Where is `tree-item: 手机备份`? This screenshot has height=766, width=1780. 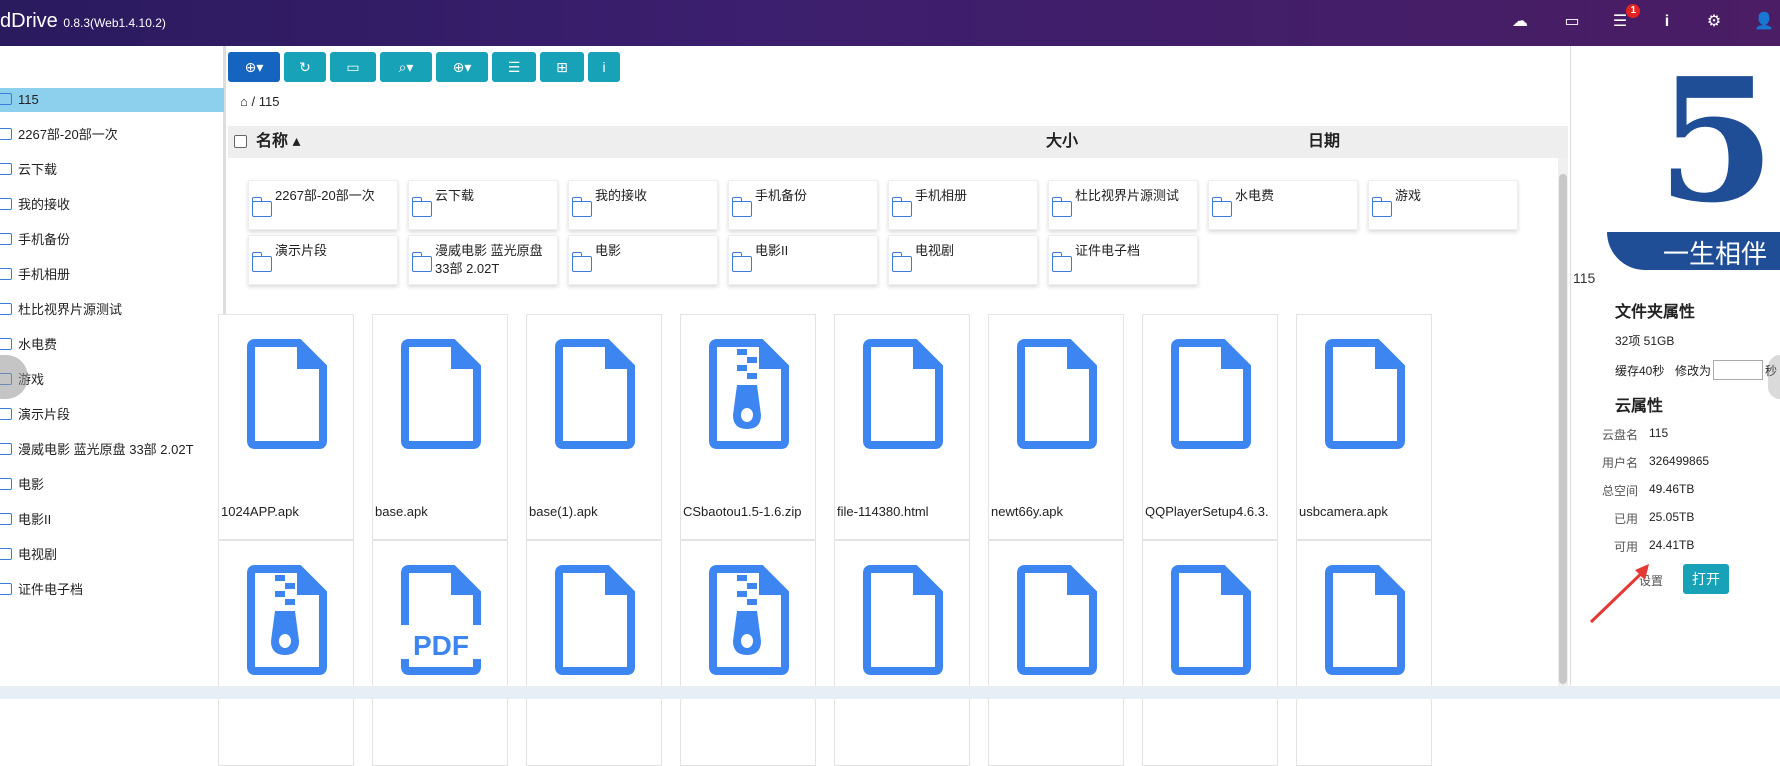 tree-item: 手机备份 is located at coordinates (112, 240).